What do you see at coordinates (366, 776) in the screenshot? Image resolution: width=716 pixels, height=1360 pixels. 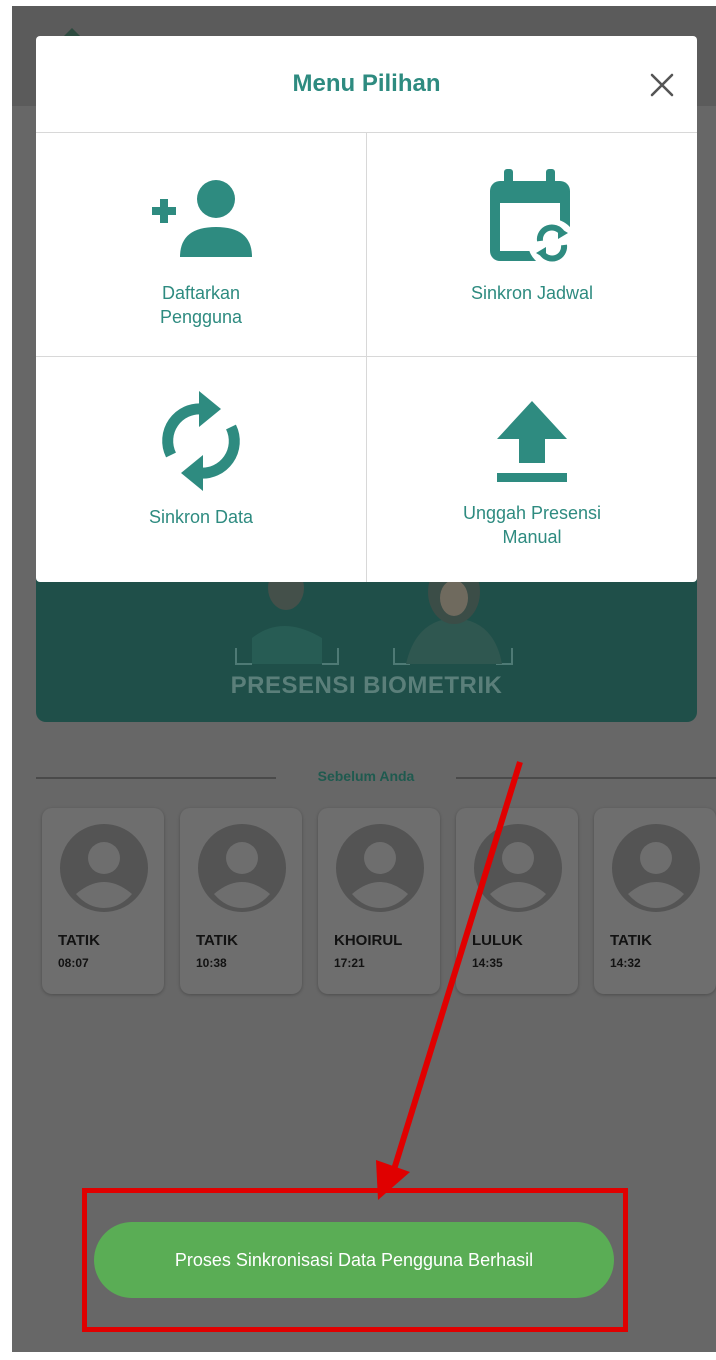 I see `before-you-label: Sebelum Anda` at bounding box center [366, 776].